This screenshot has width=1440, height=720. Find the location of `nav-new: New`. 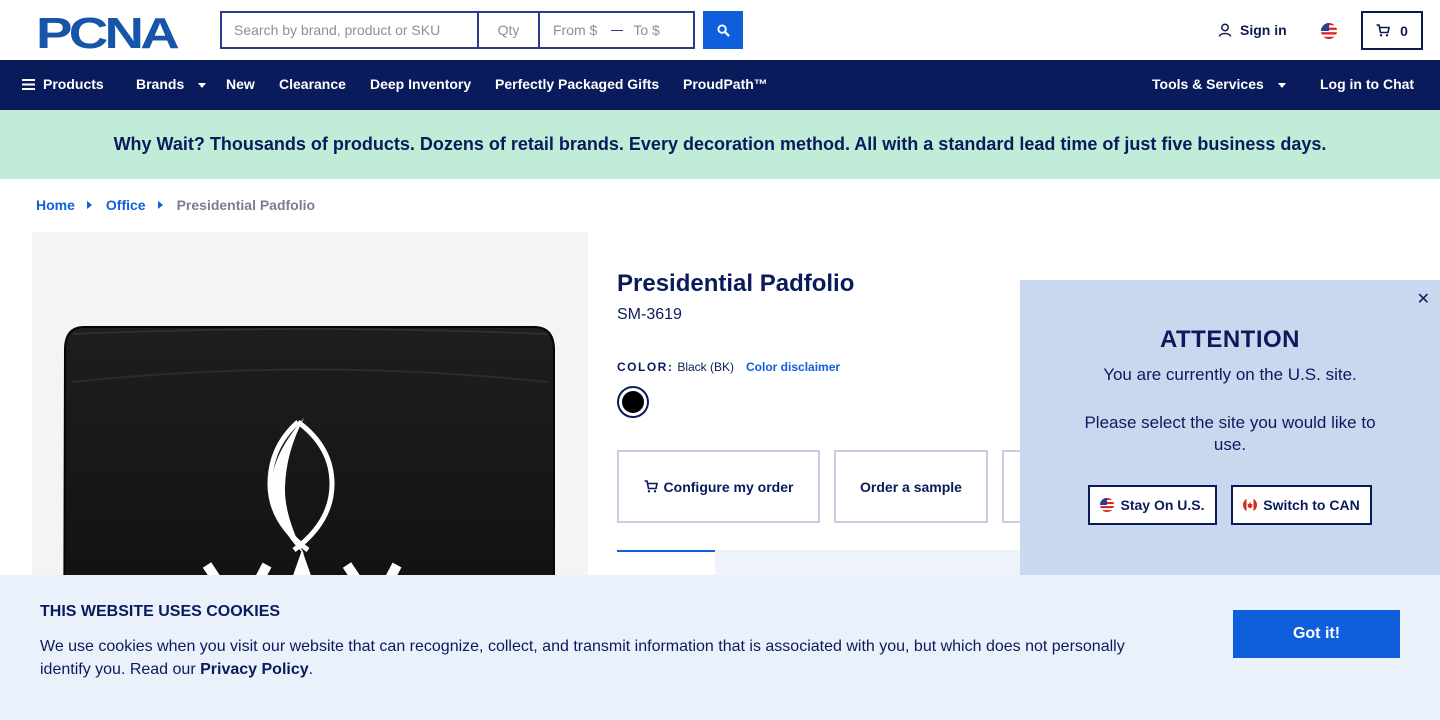

nav-new: New is located at coordinates (240, 84).